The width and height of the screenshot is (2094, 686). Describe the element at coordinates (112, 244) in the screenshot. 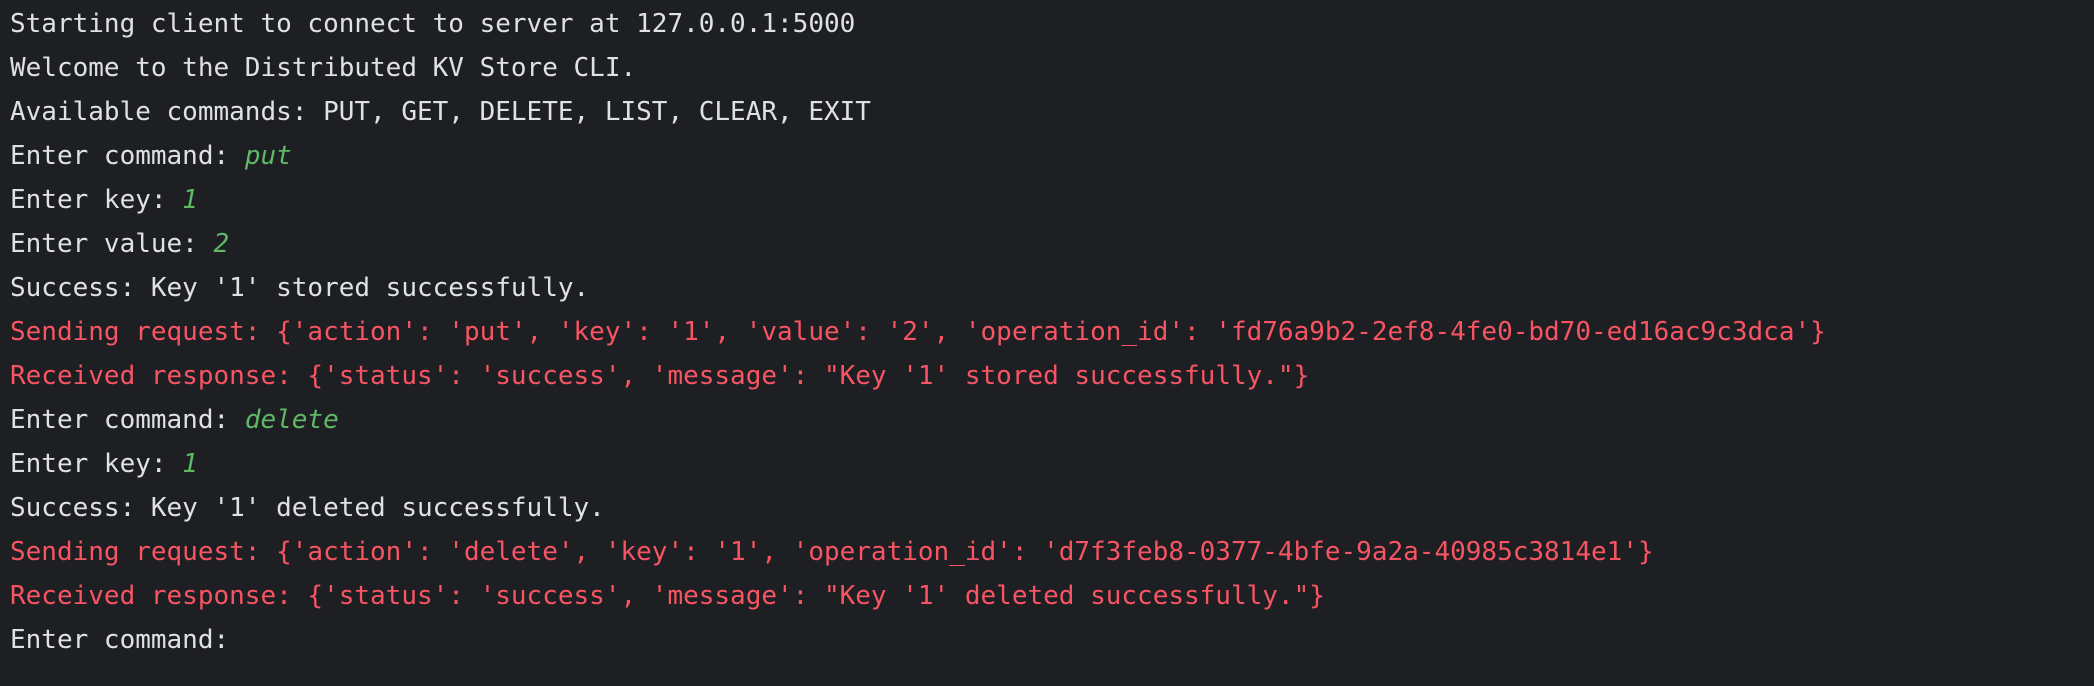

I see `prompt-label: Enter value:` at that location.